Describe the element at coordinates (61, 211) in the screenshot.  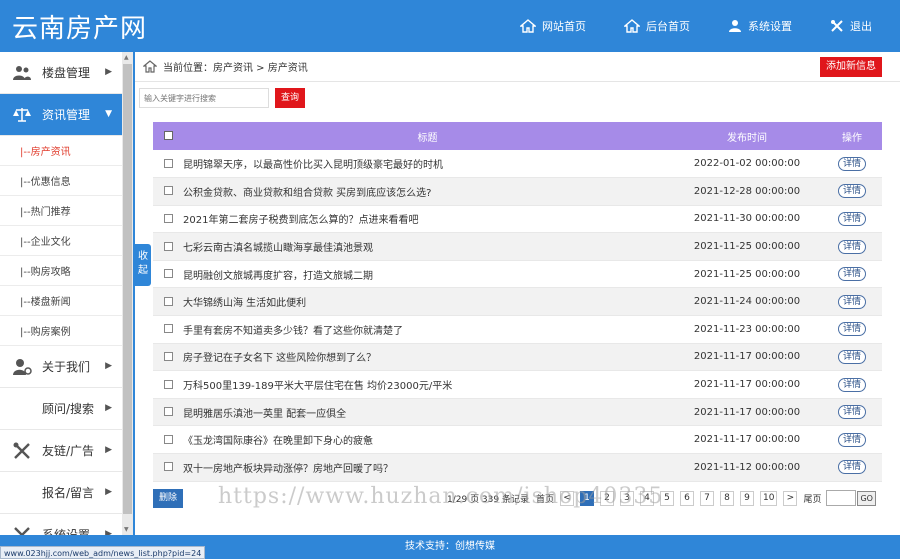
I see `sidebar-item-hot: |--热门推荐` at that location.